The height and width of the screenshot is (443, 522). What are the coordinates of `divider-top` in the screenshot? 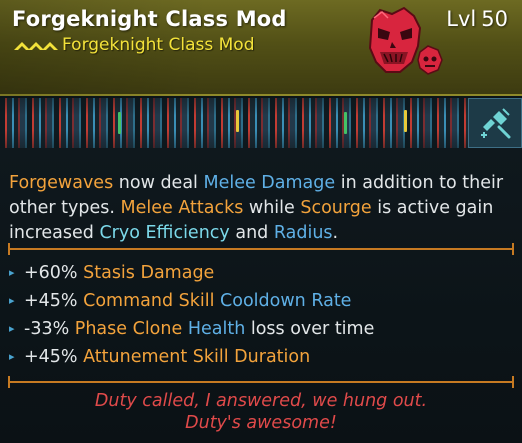 It's located at (261, 249).